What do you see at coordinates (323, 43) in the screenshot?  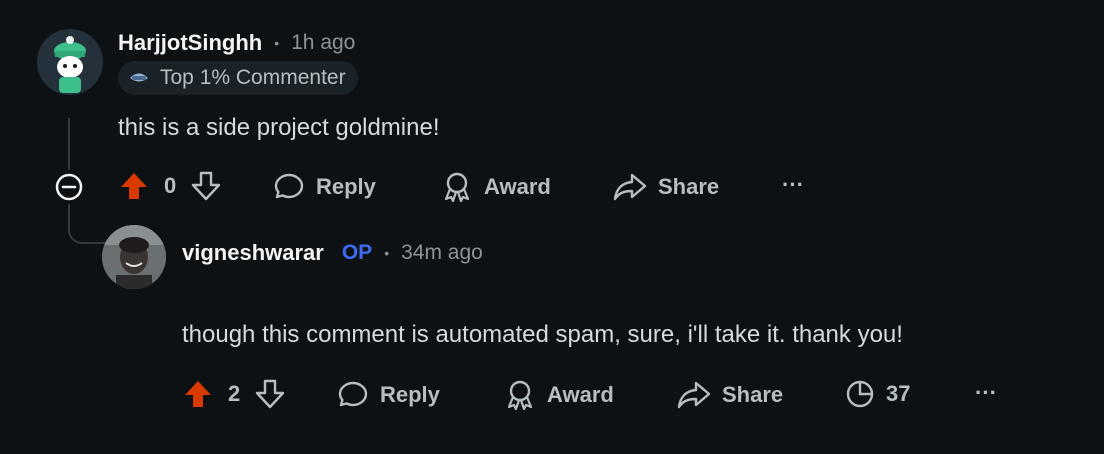 I see `timestamp: 1h ago` at bounding box center [323, 43].